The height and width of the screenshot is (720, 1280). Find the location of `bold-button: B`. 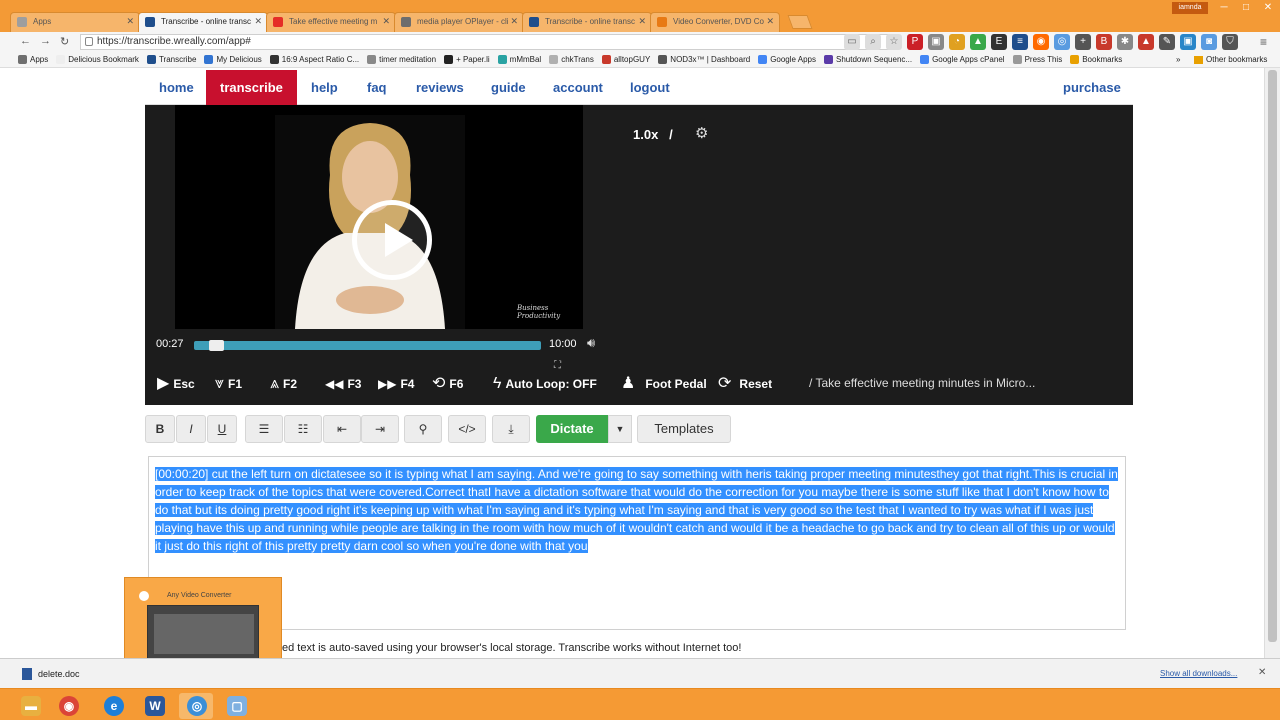

bold-button: B is located at coordinates (160, 429).